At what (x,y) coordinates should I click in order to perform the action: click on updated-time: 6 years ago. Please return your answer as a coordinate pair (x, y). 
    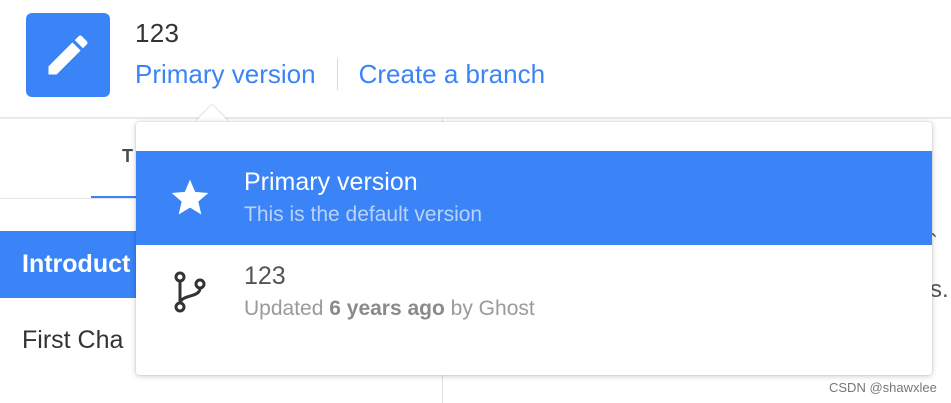
    Looking at the image, I should click on (387, 308).